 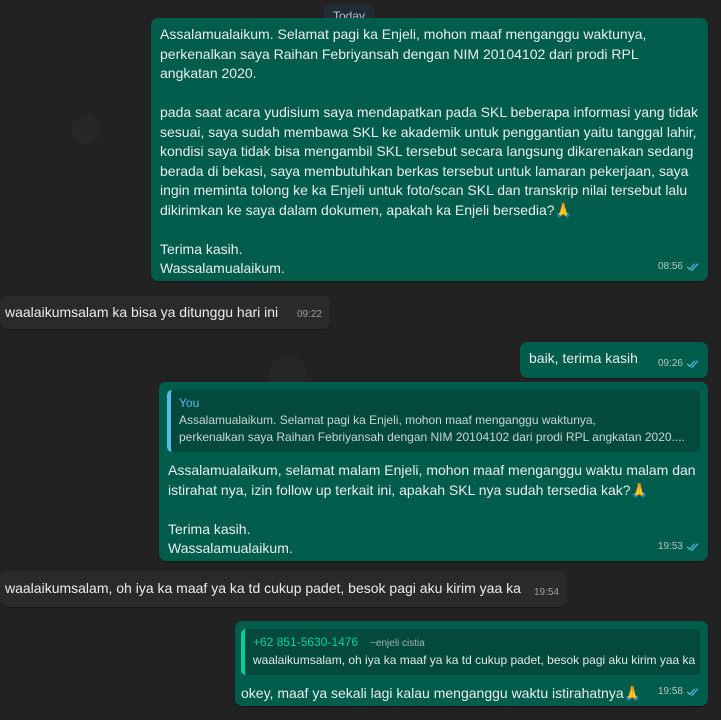 I want to click on message-time: 08:56, so click(x=670, y=266).